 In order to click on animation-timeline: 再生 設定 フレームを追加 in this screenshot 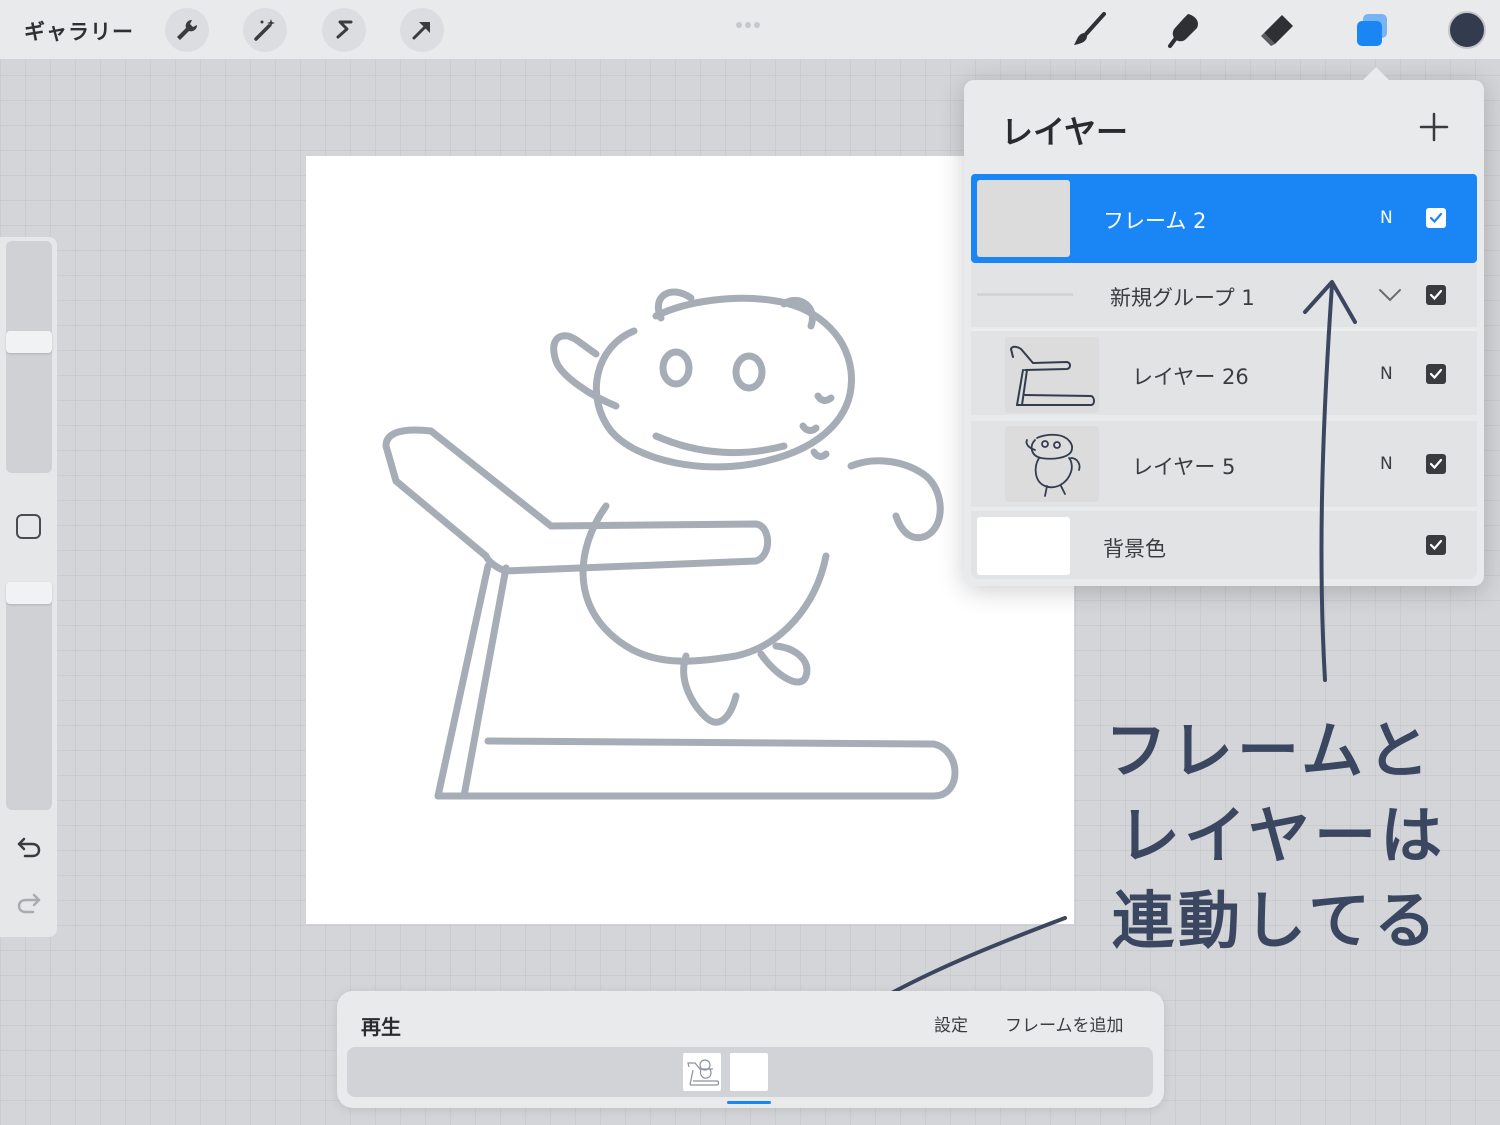, I will do `click(750, 1049)`.